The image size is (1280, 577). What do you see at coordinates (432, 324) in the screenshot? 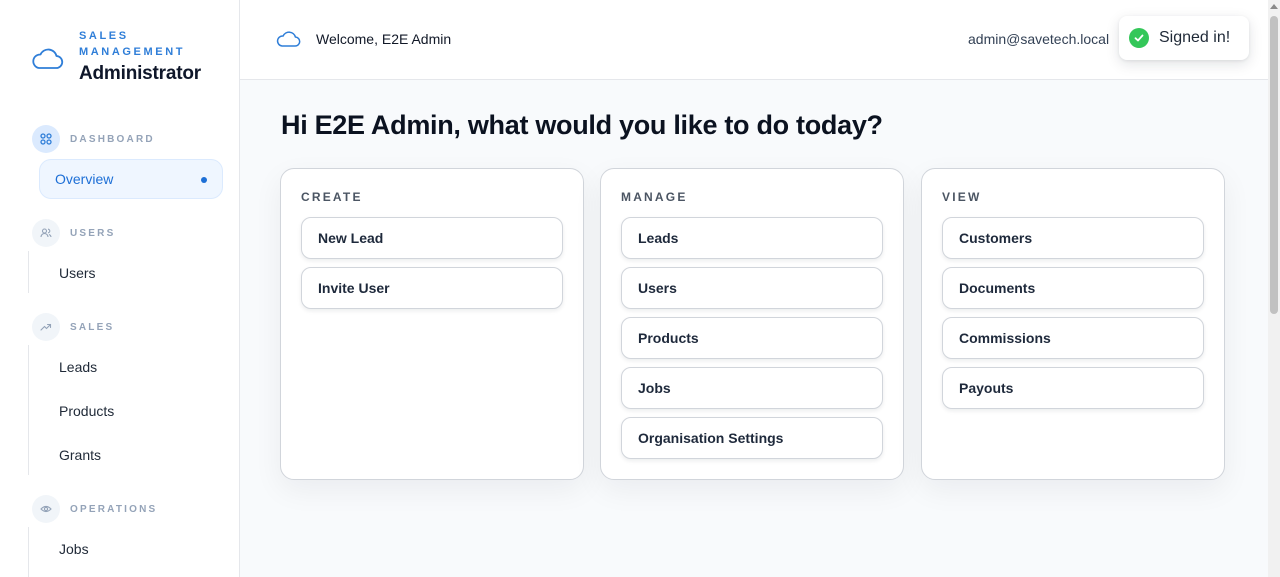
I see `create-card: CREATE New Lead Invite User` at bounding box center [432, 324].